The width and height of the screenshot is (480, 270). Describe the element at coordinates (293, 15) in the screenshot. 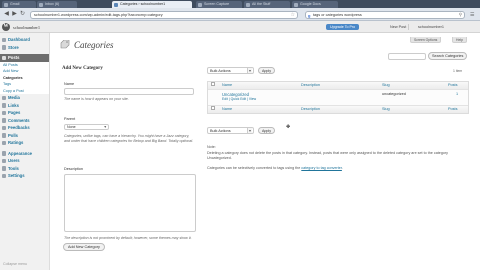

I see `bookmark-star-icon: ☆` at that location.